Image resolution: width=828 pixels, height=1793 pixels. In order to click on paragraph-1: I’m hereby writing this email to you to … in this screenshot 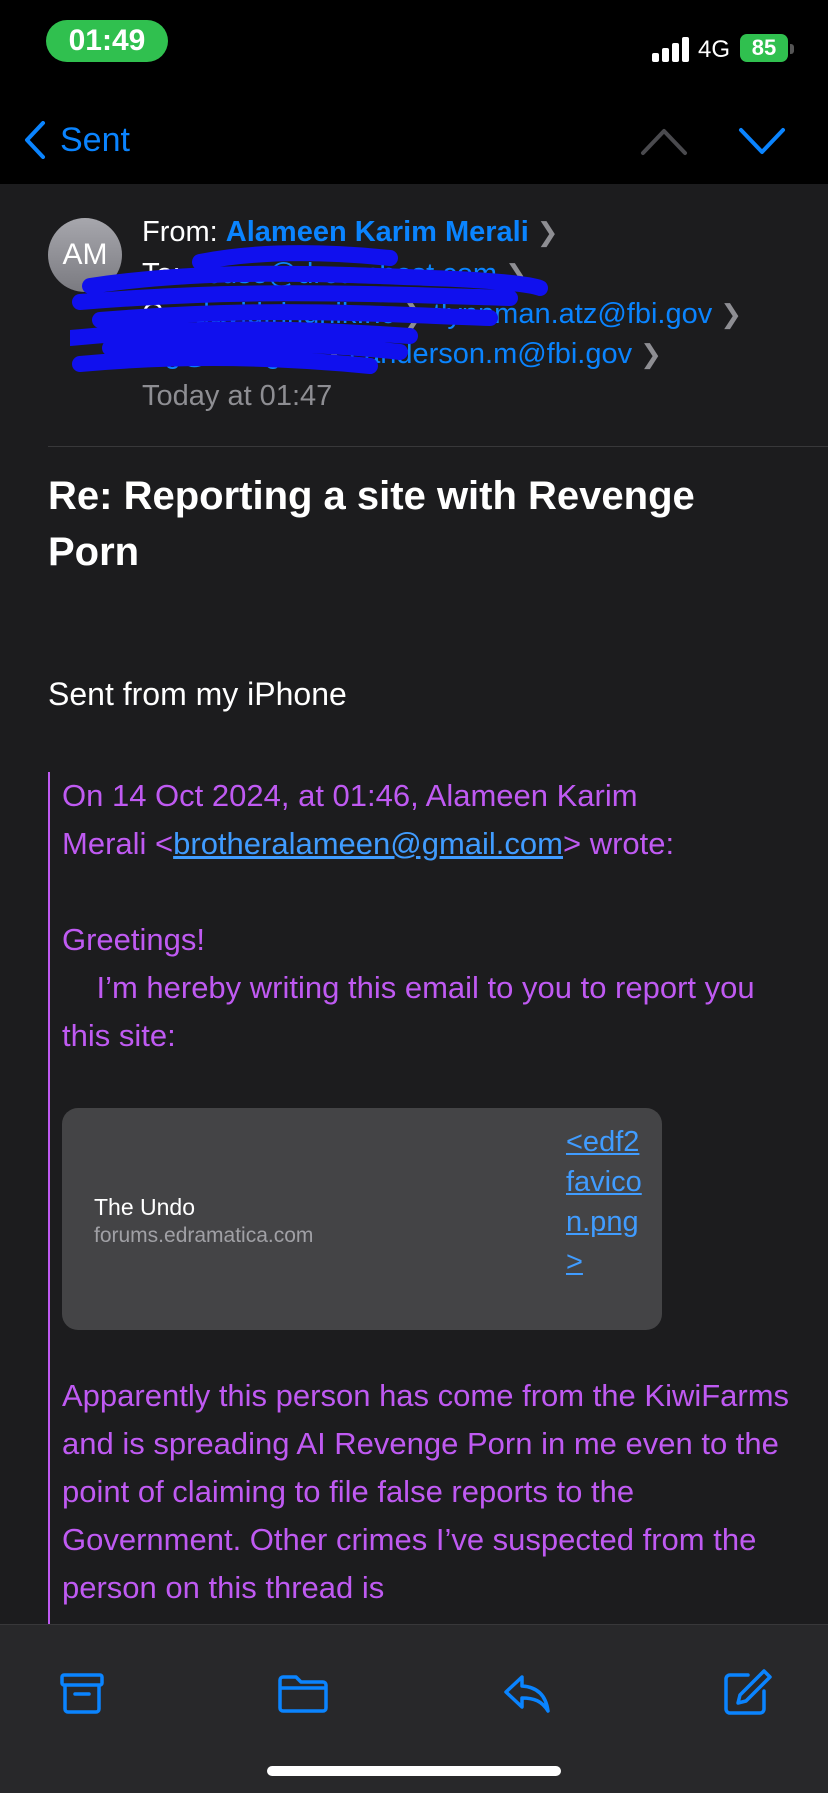, I will do `click(413, 1011)`.